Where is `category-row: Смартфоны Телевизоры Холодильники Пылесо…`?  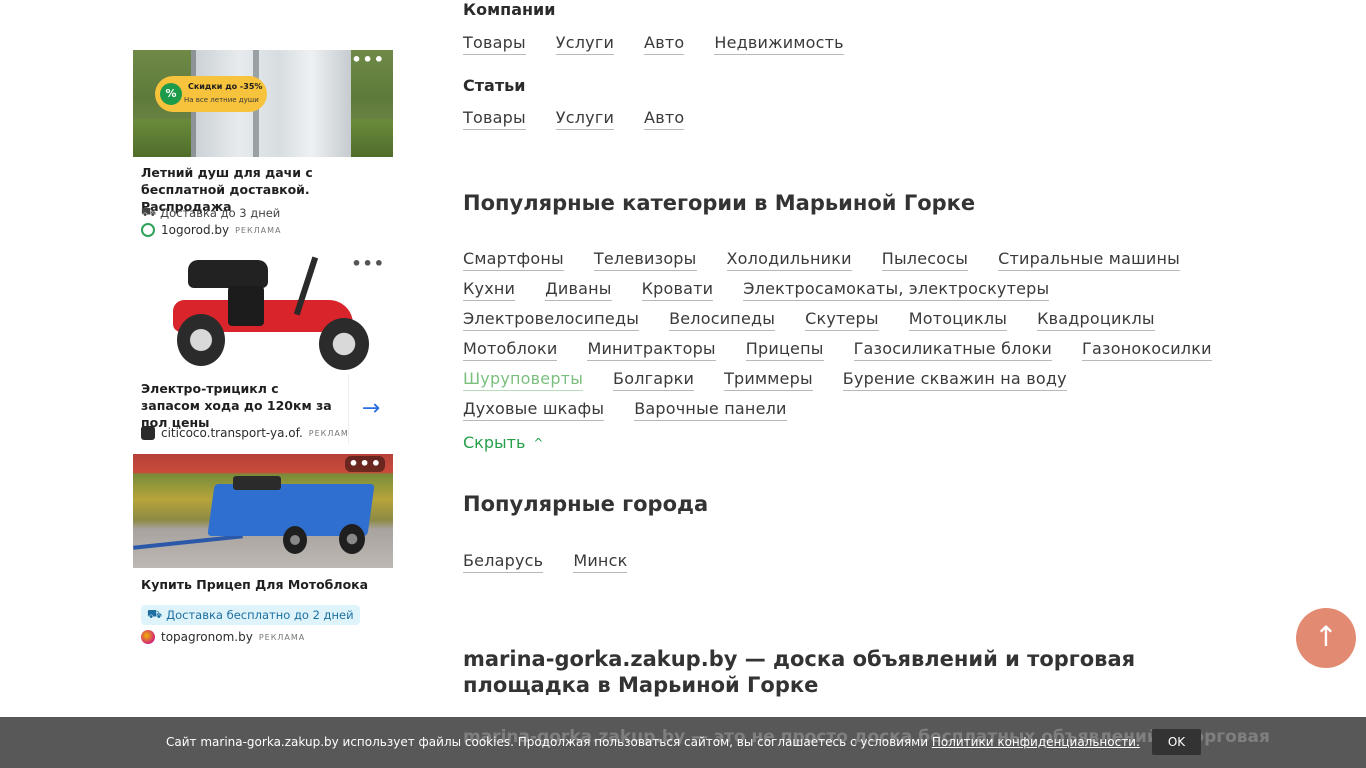
category-row: Смартфоны Телевизоры Холодильники Пылесо… is located at coordinates (822, 260).